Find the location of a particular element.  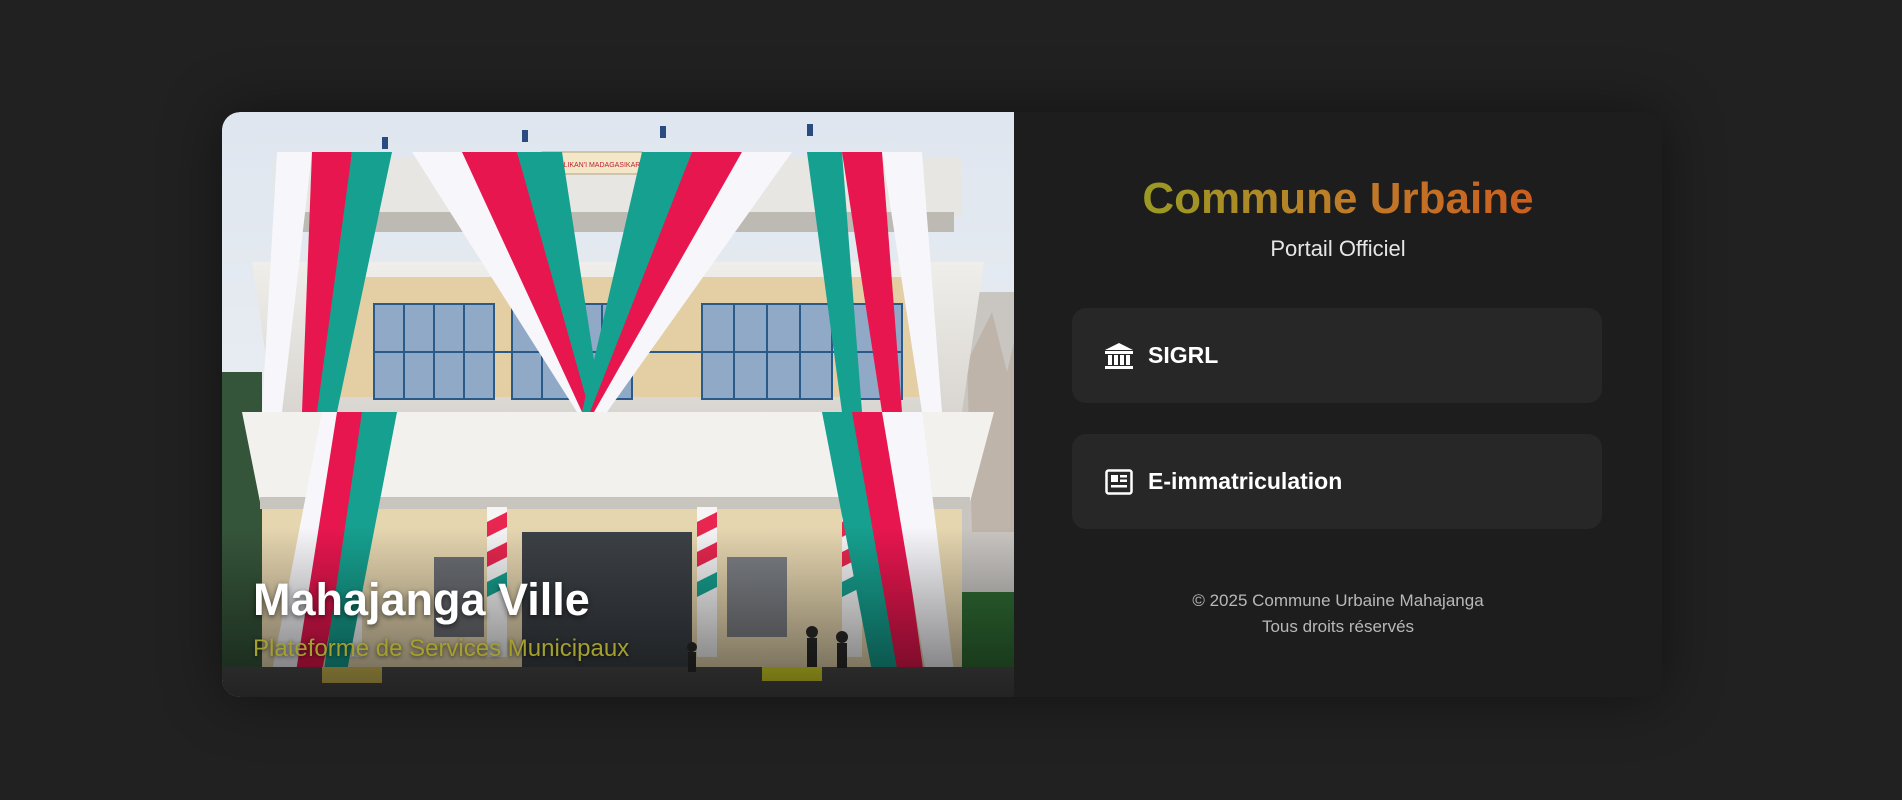

brand-subtitle: Portail Officiel is located at coordinates (1338, 248).